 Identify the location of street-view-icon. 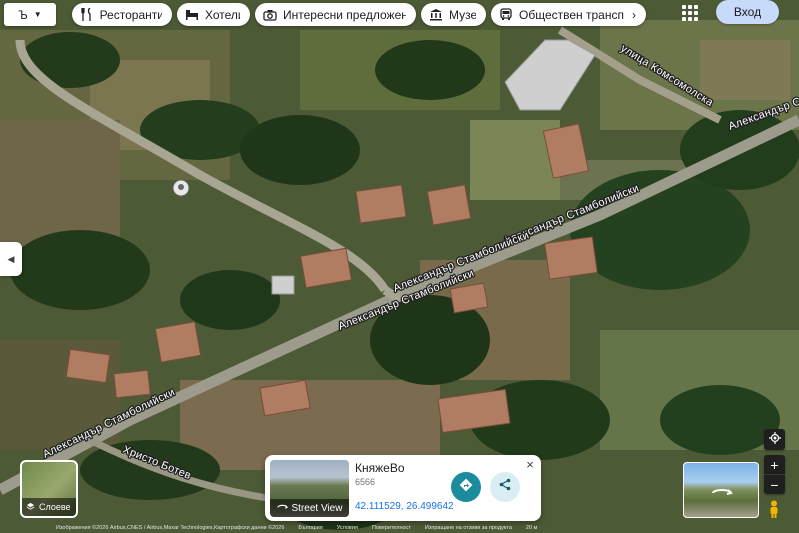
(282, 508).